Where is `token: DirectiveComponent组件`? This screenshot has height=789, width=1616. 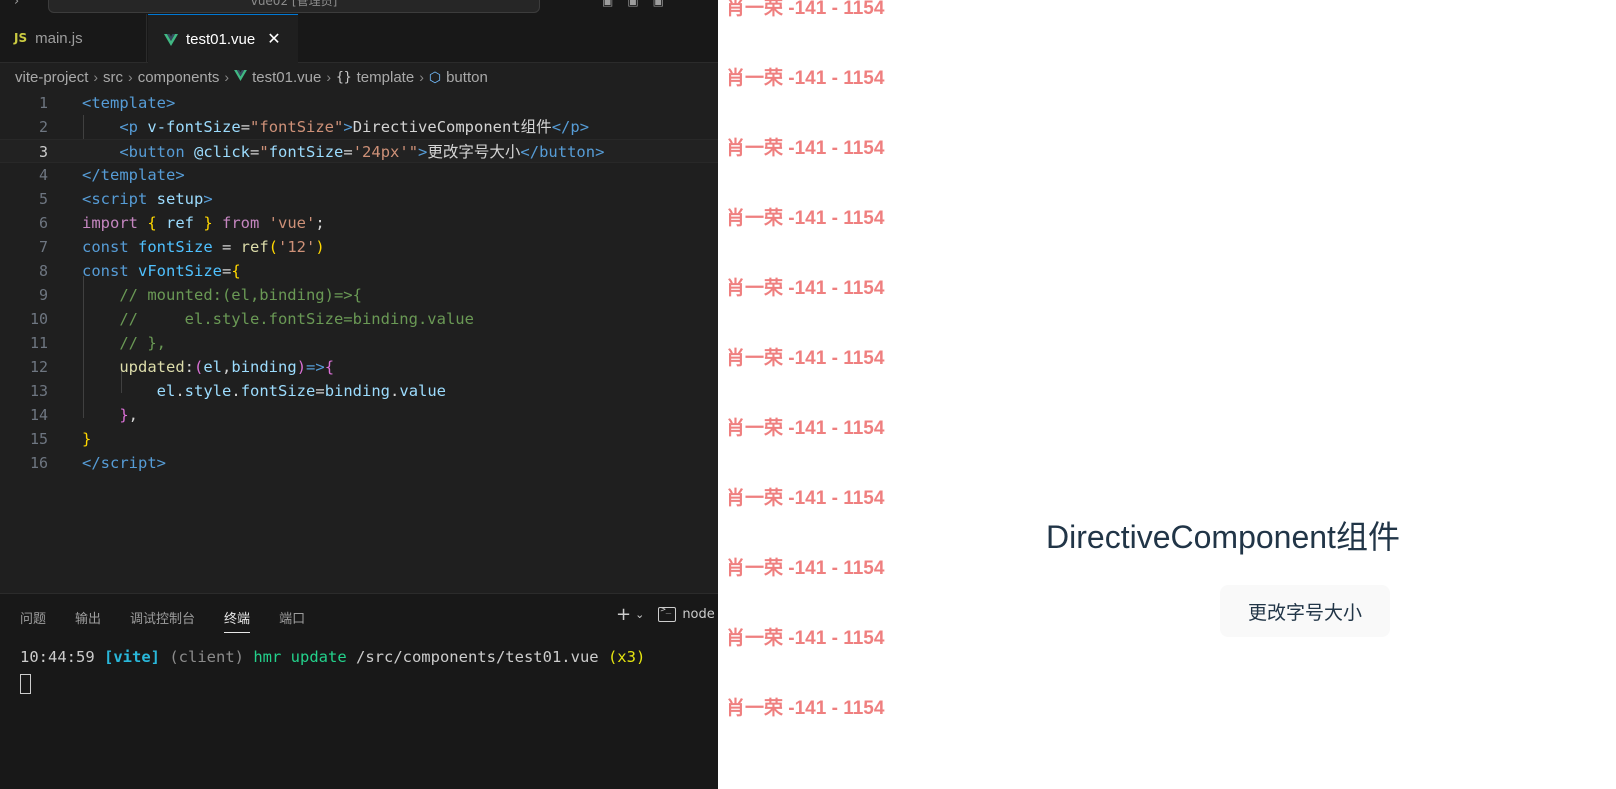 token: DirectiveComponent组件 is located at coordinates (452, 127).